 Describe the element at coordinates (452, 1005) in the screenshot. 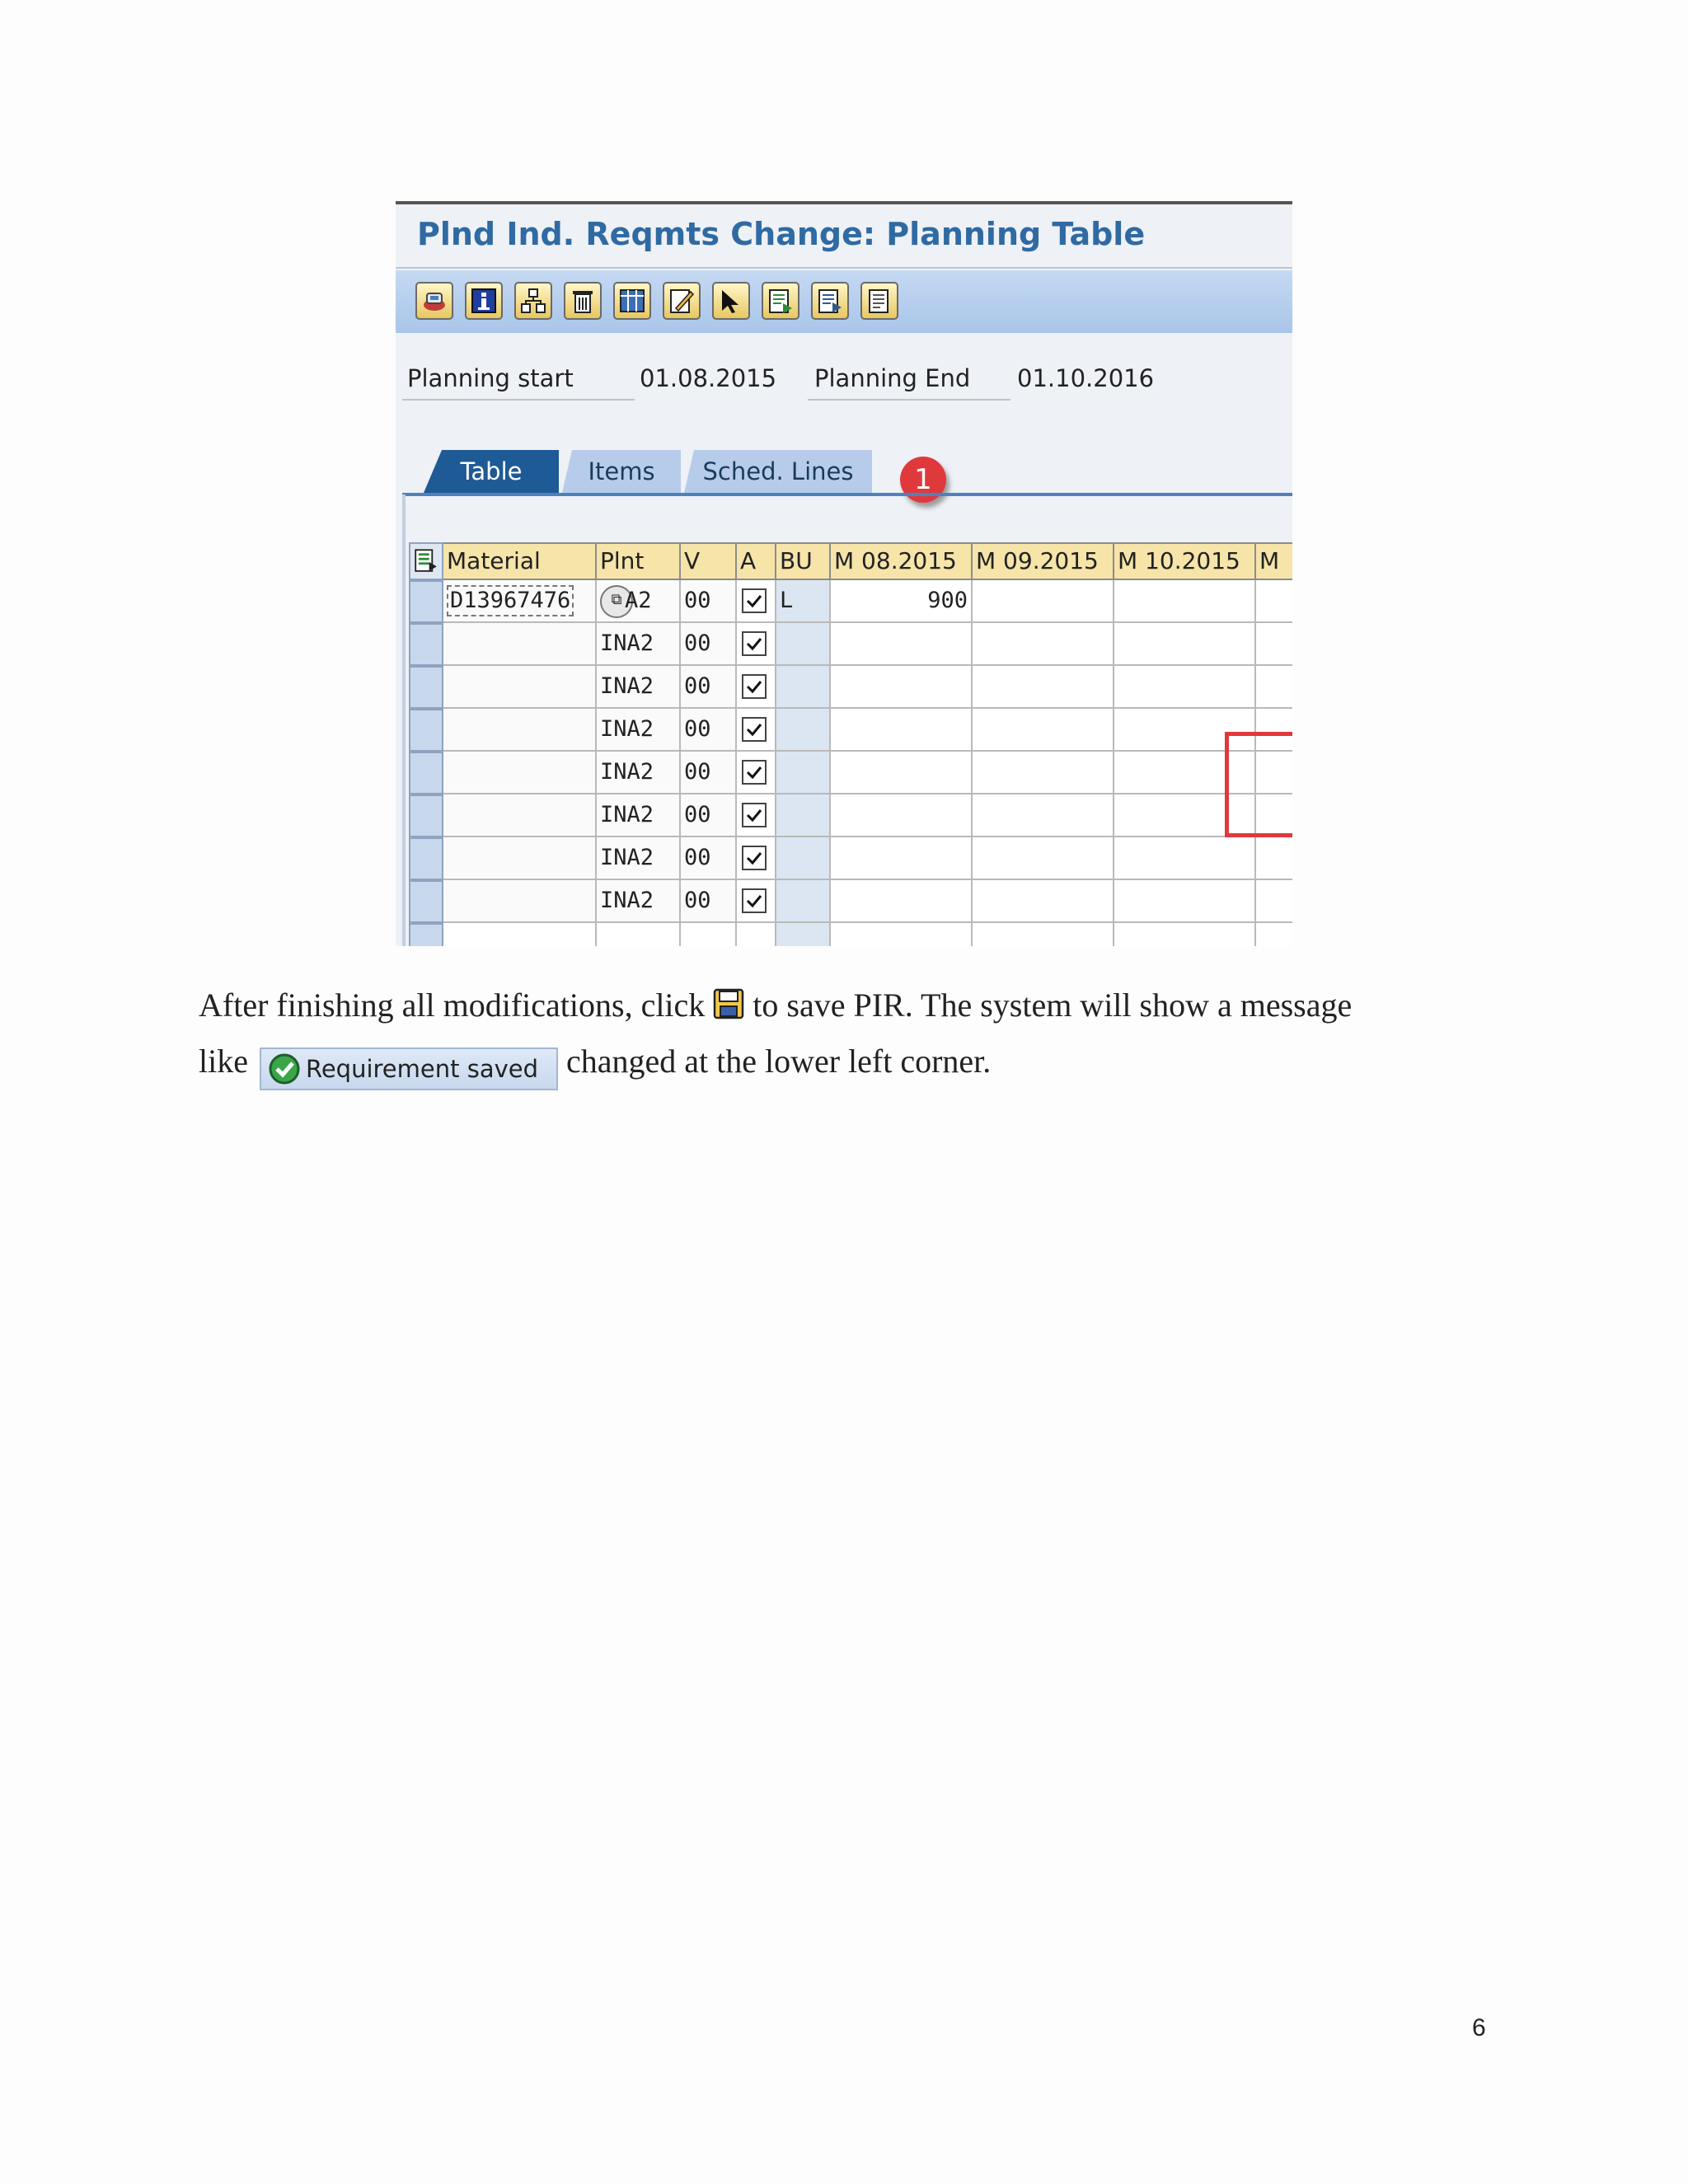

I see `instruction-text-1a: After finishing all modifications, click` at that location.